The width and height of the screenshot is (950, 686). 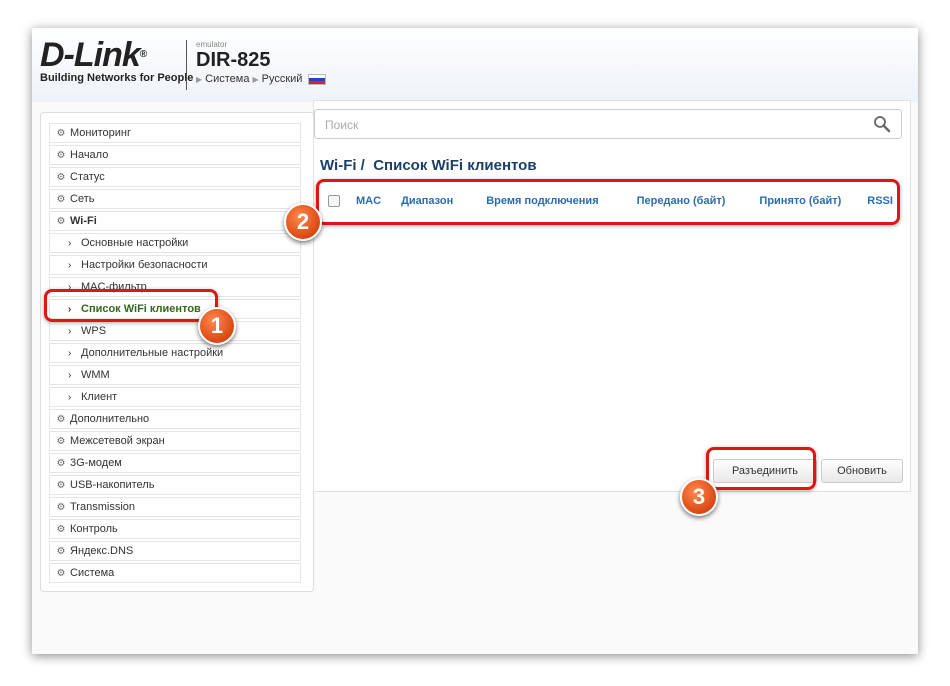 What do you see at coordinates (186, 65) in the screenshot?
I see `header-divider` at bounding box center [186, 65].